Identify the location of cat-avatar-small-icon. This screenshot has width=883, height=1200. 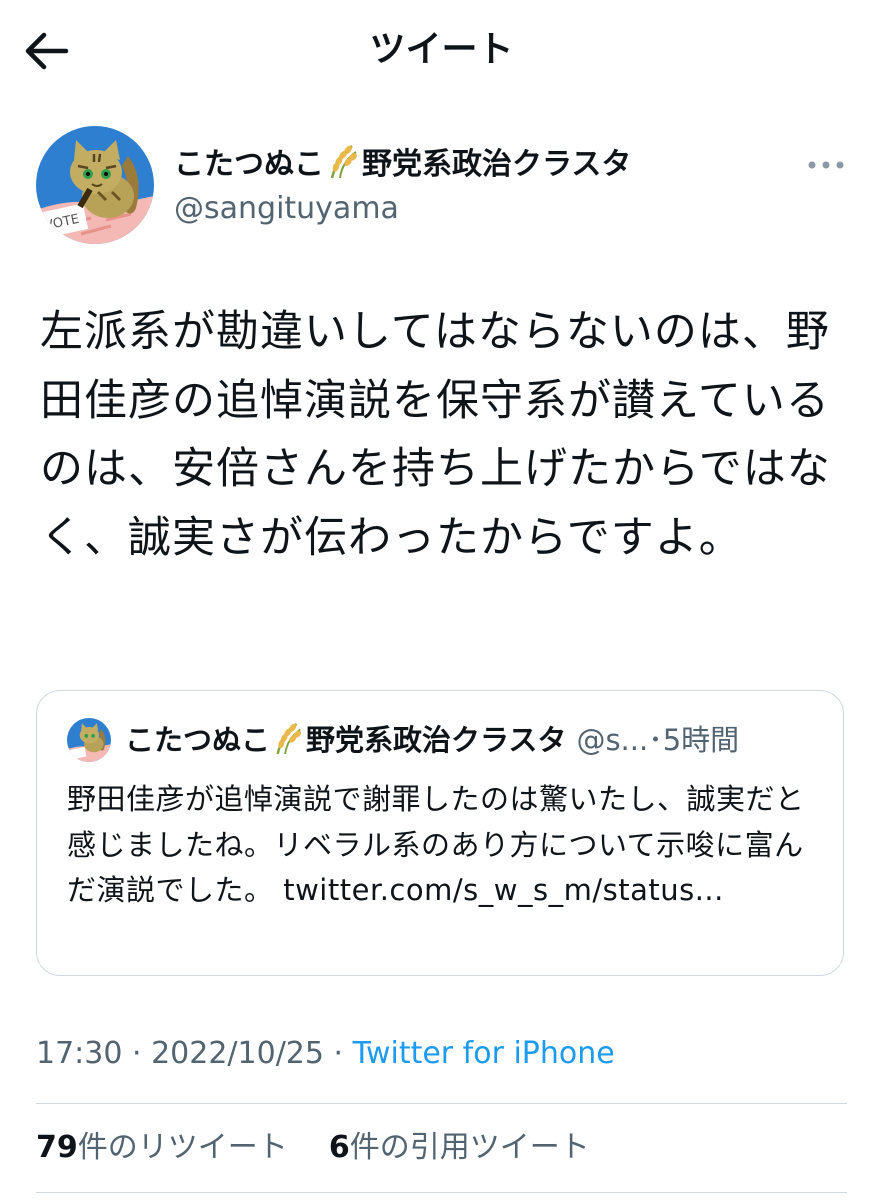
(89, 740).